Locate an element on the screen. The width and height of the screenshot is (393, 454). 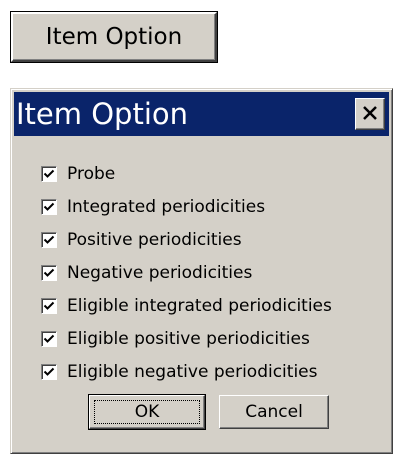
option-negative-periodicities: Negative periodicities is located at coordinates (186, 272).